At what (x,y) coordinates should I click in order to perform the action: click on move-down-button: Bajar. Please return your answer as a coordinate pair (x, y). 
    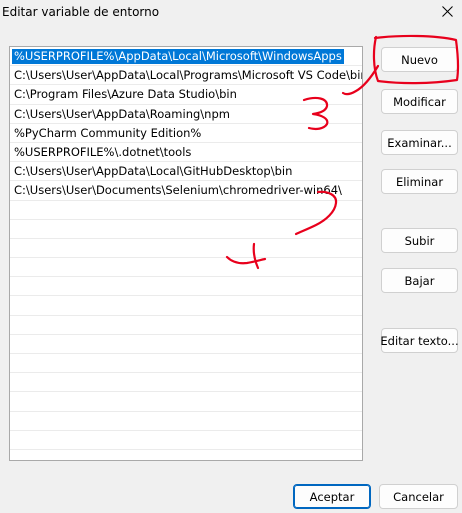
    Looking at the image, I should click on (419, 280).